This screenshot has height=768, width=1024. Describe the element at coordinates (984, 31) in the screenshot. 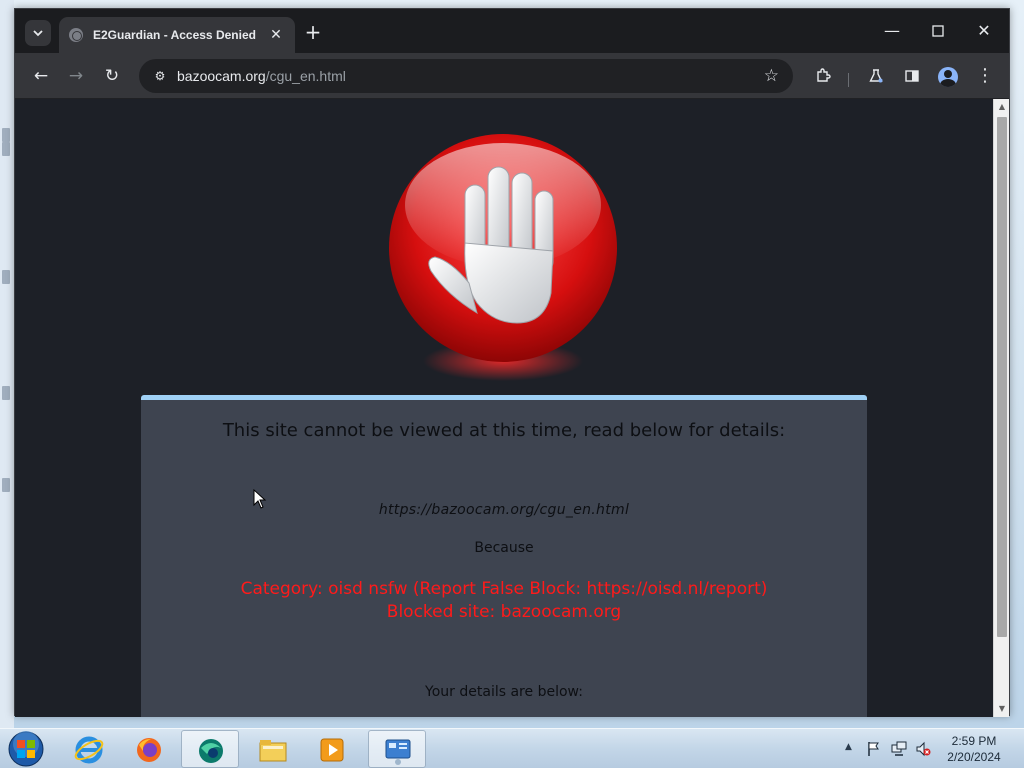

I see `close-icon: ✕` at that location.